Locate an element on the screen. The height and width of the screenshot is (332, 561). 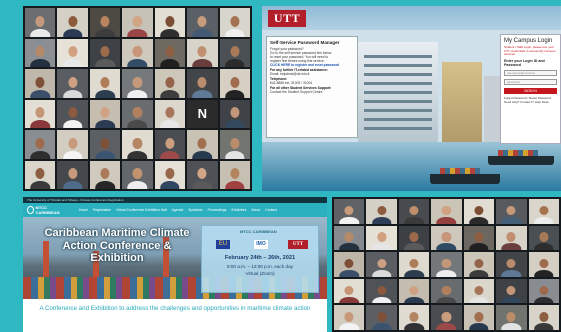
nav-item-home: Home is located at coordinates (83, 210).